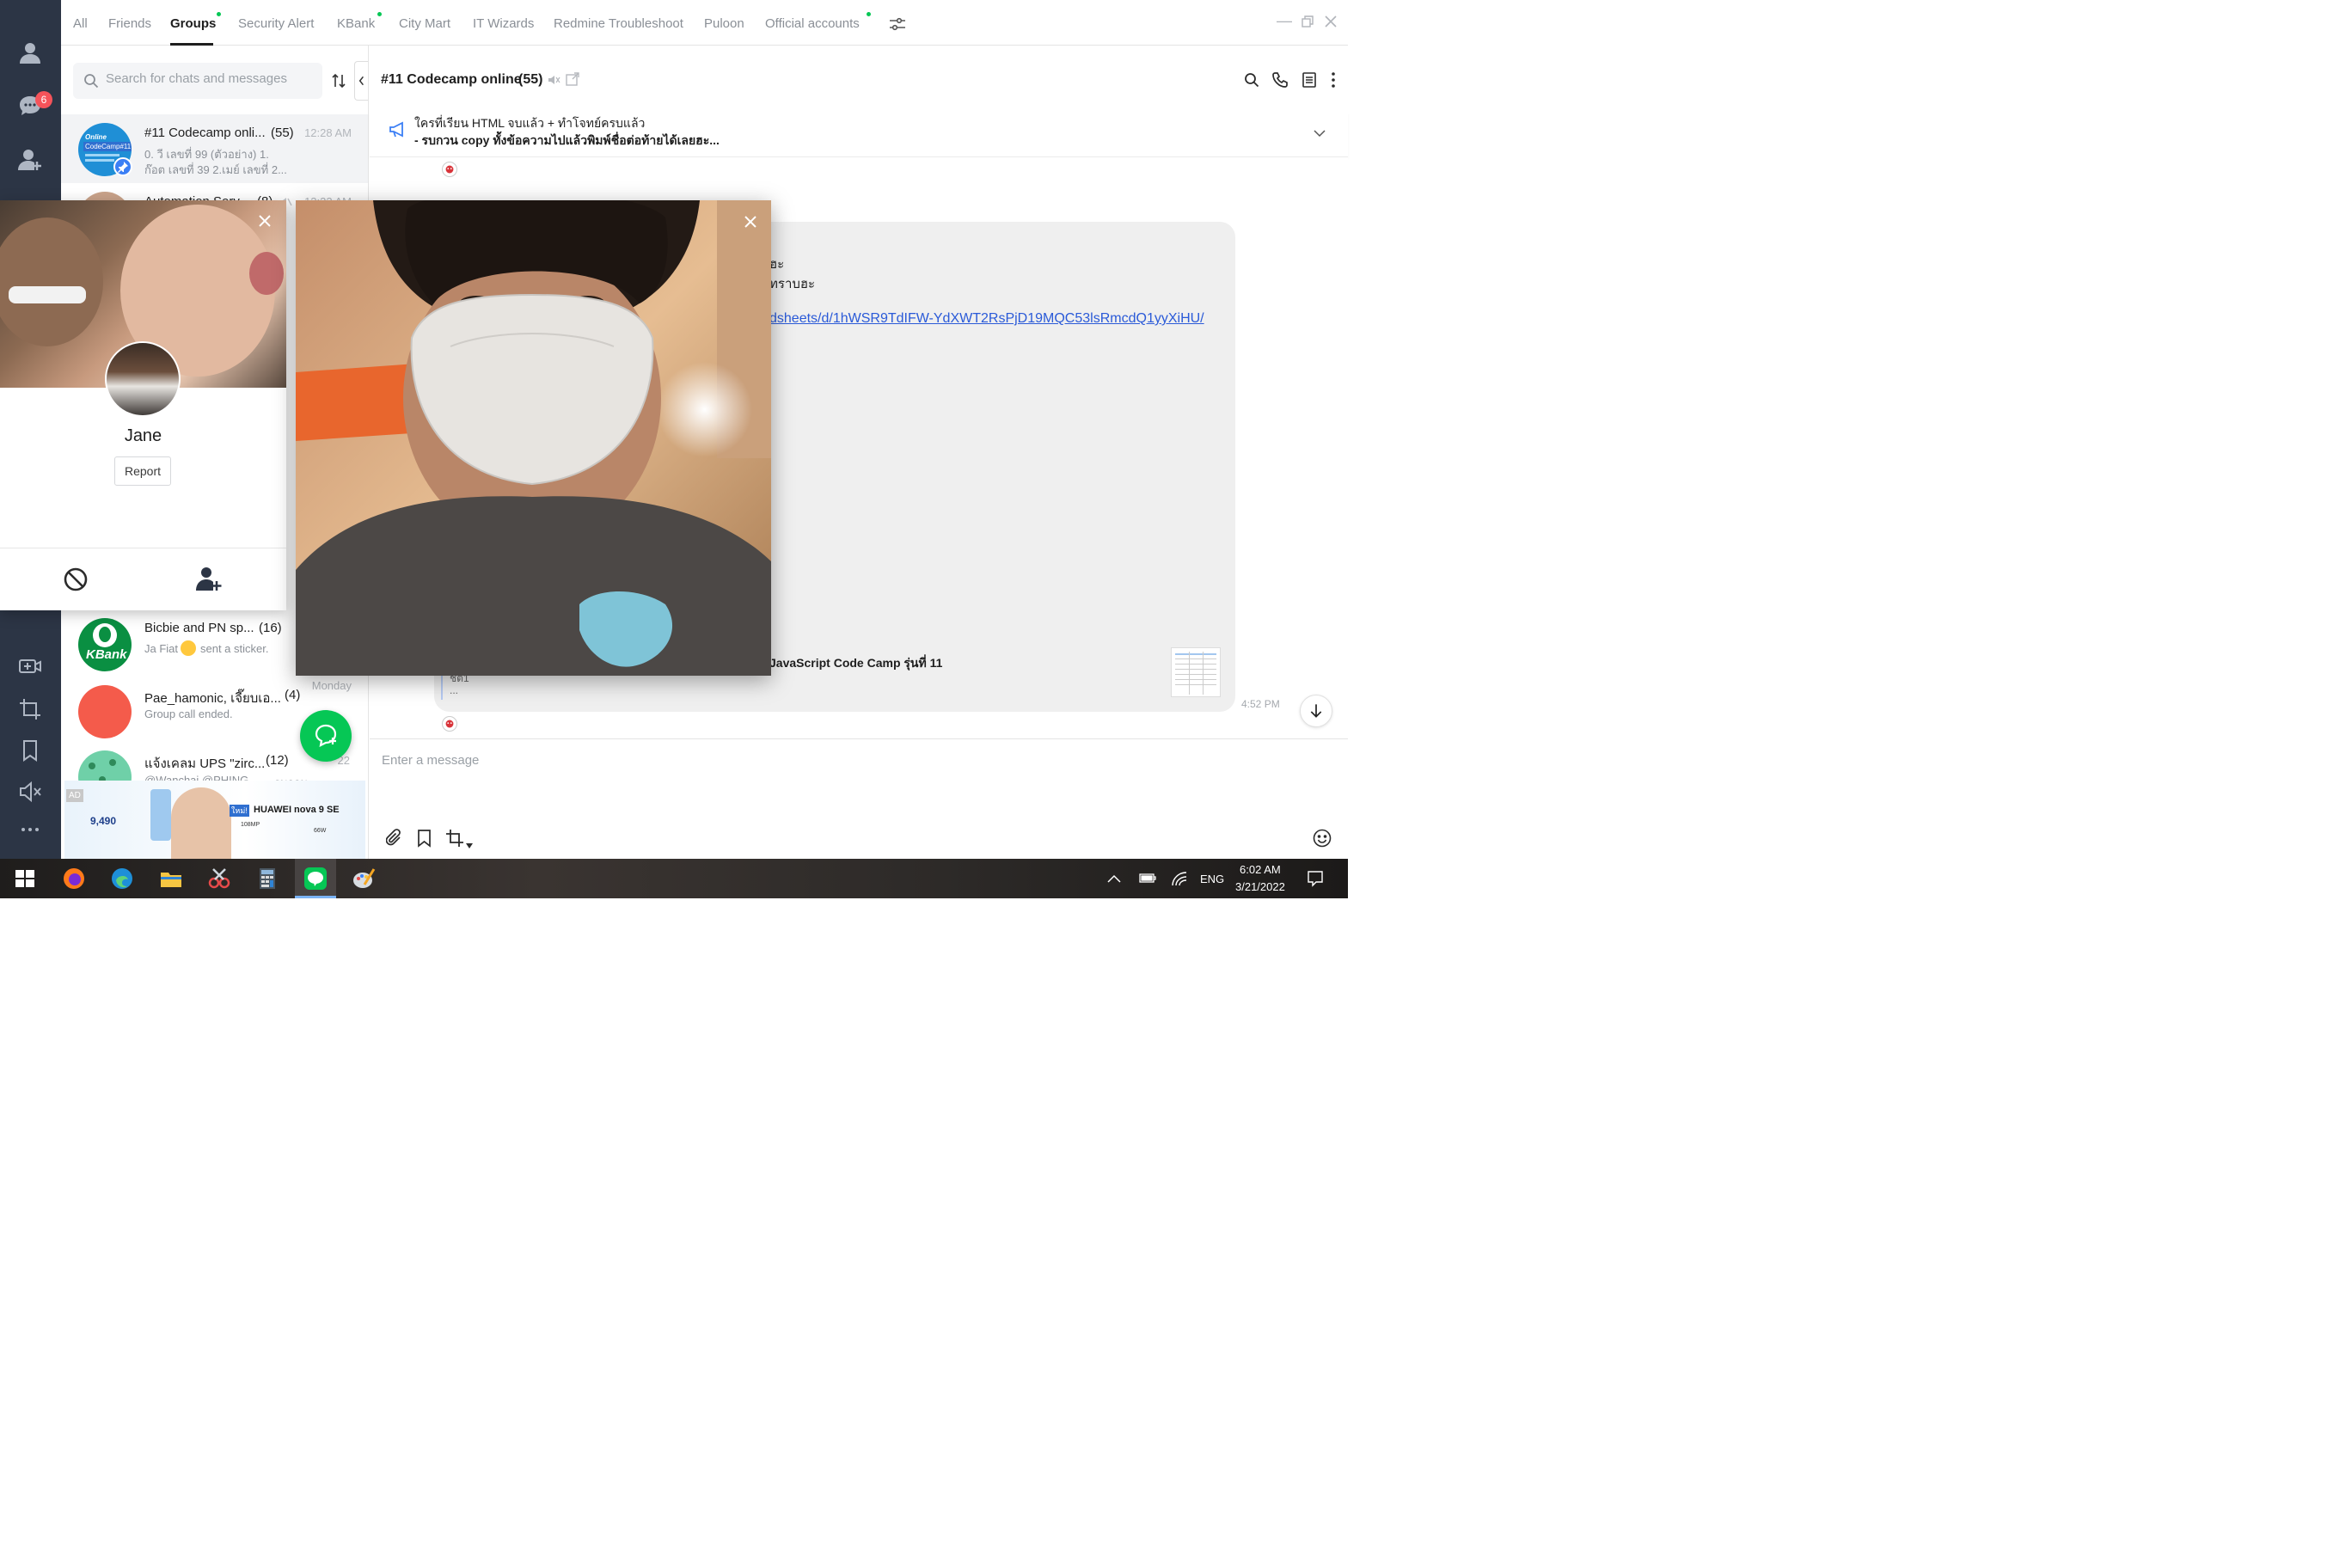  Describe the element at coordinates (1114, 878) in the screenshot. I see `show-hidden-icons-chevron-up-icon` at that location.